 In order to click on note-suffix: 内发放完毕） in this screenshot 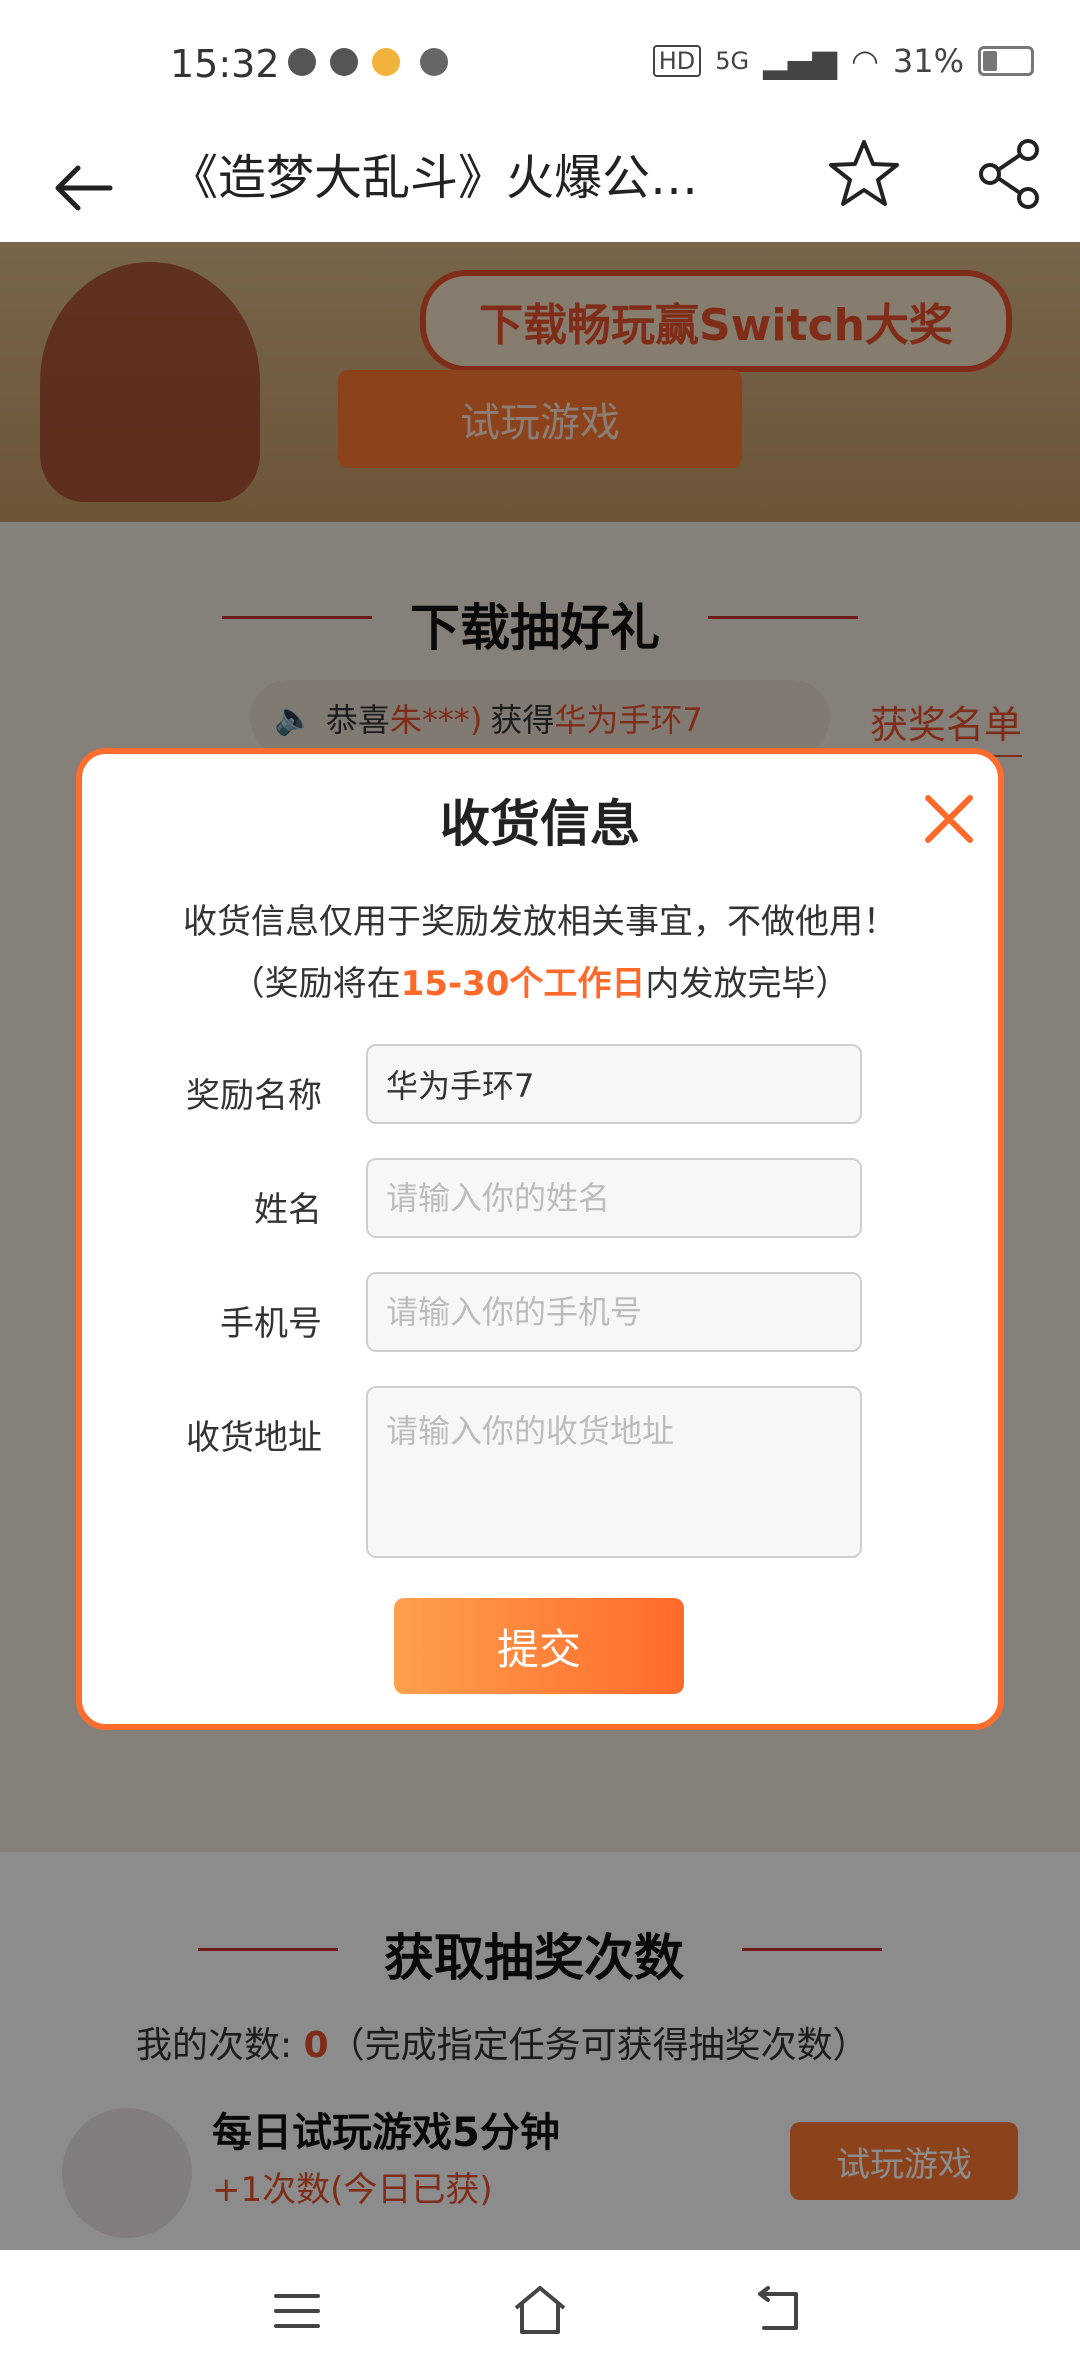, I will do `click(747, 984)`.